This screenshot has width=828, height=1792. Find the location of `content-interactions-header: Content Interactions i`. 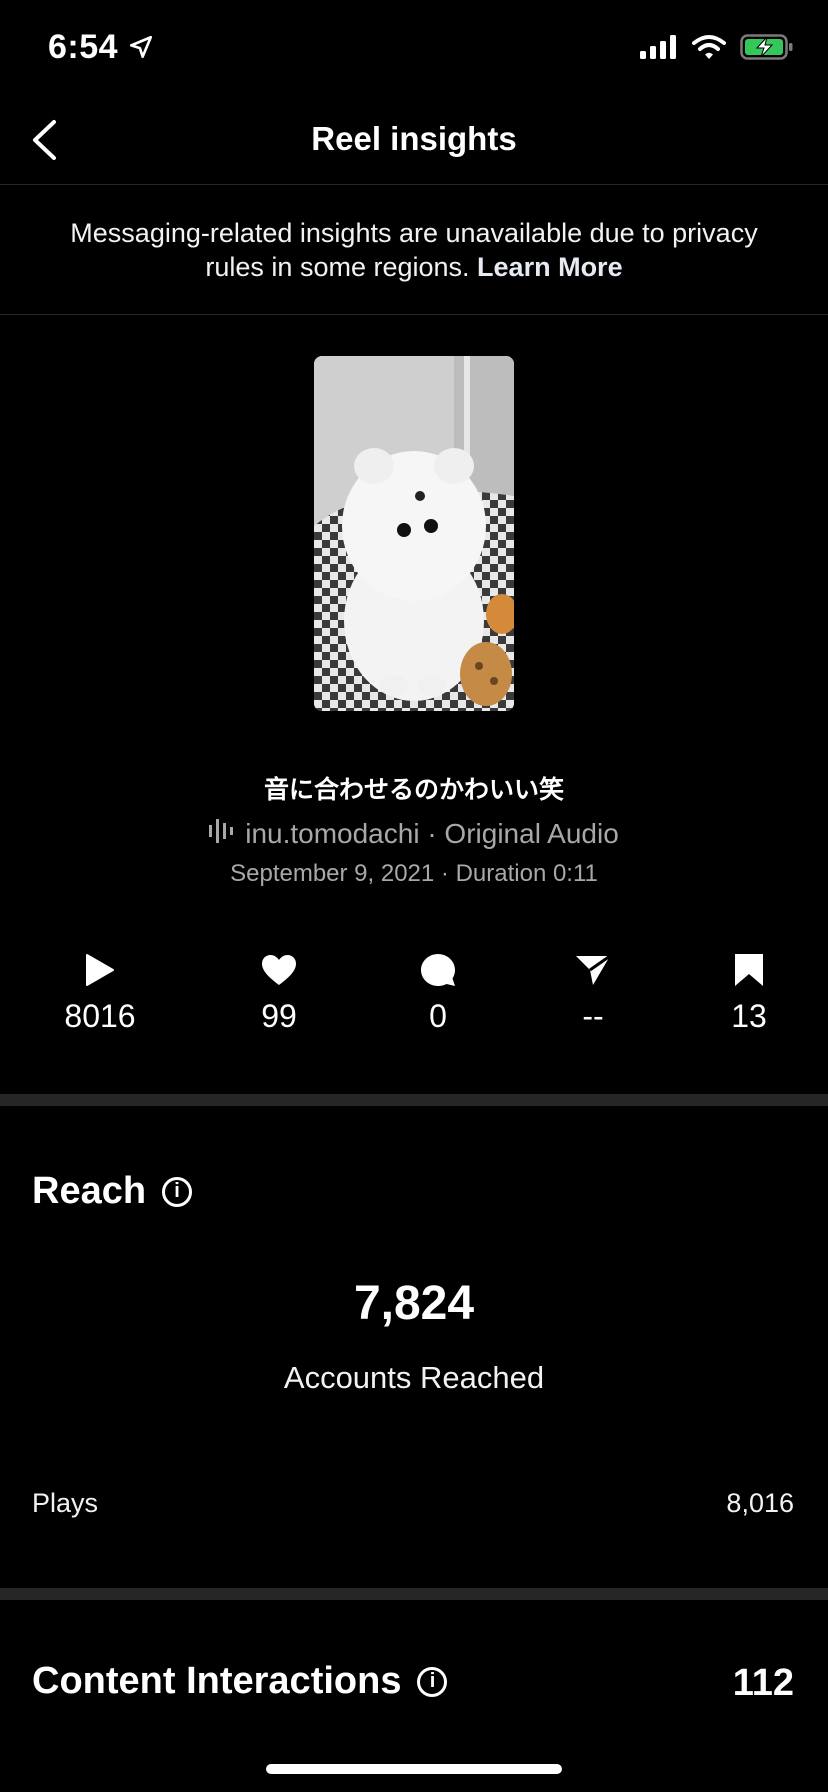

content-interactions-header: Content Interactions i is located at coordinates (240, 1681).